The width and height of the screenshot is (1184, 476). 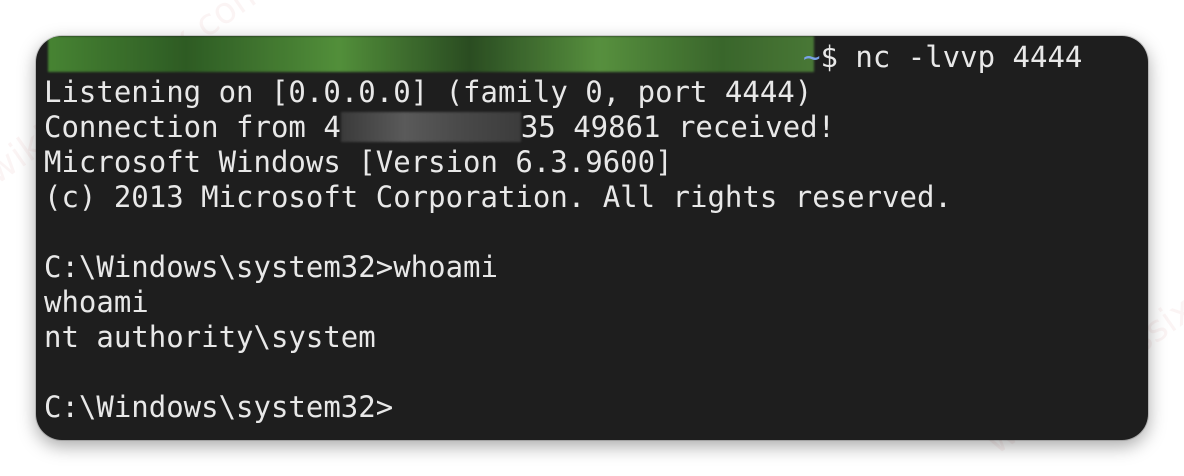 I want to click on prompt-path: ~, so click(x=812, y=57).